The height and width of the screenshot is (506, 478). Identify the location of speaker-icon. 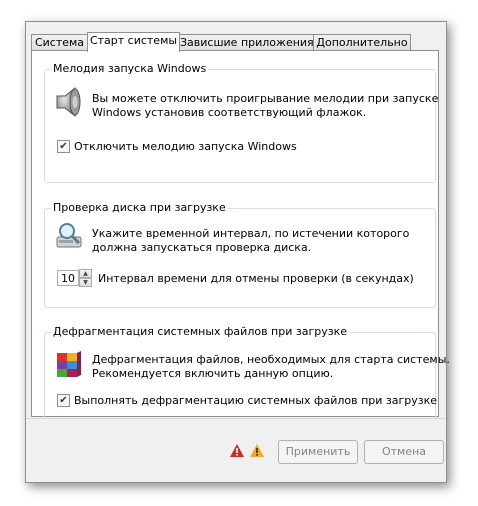
(69, 102).